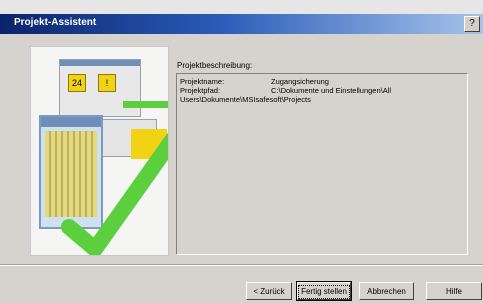 This screenshot has height=303, width=483. Describe the element at coordinates (77, 83) in the screenshot. I see `illustration-yellow-icon: 24` at that location.